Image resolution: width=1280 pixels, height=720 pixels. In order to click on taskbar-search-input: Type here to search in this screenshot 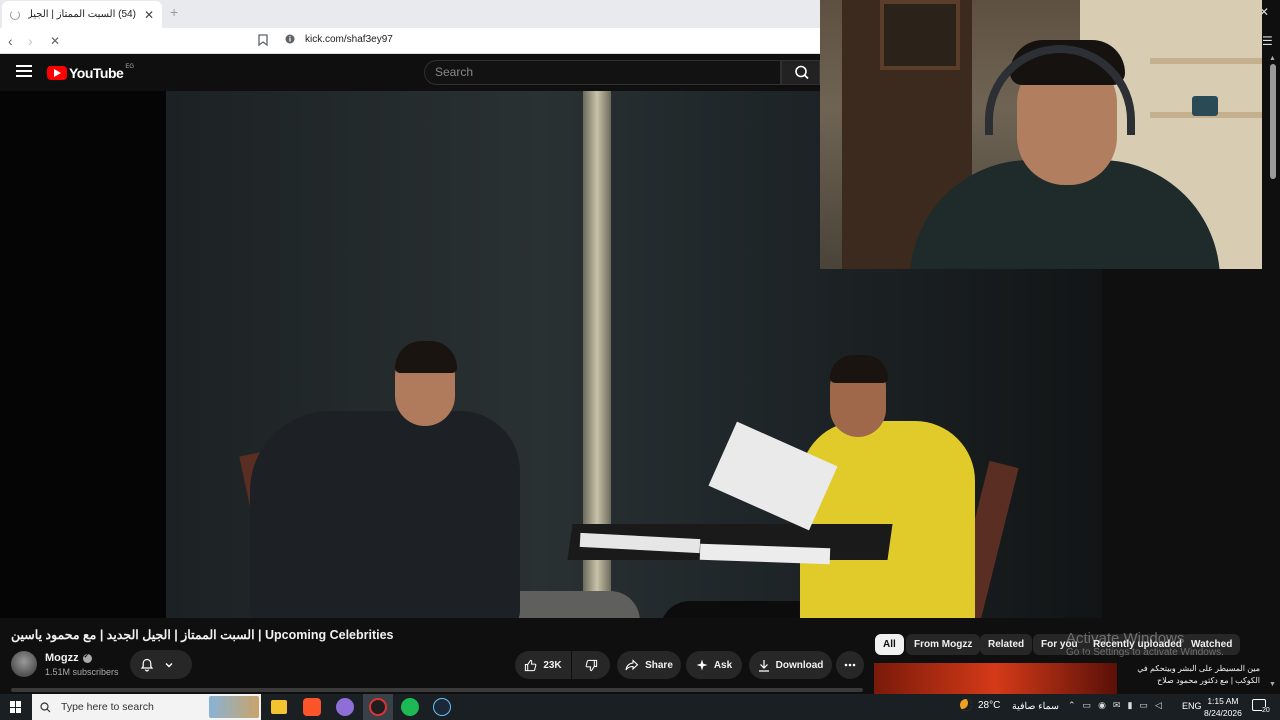, I will do `click(146, 707)`.